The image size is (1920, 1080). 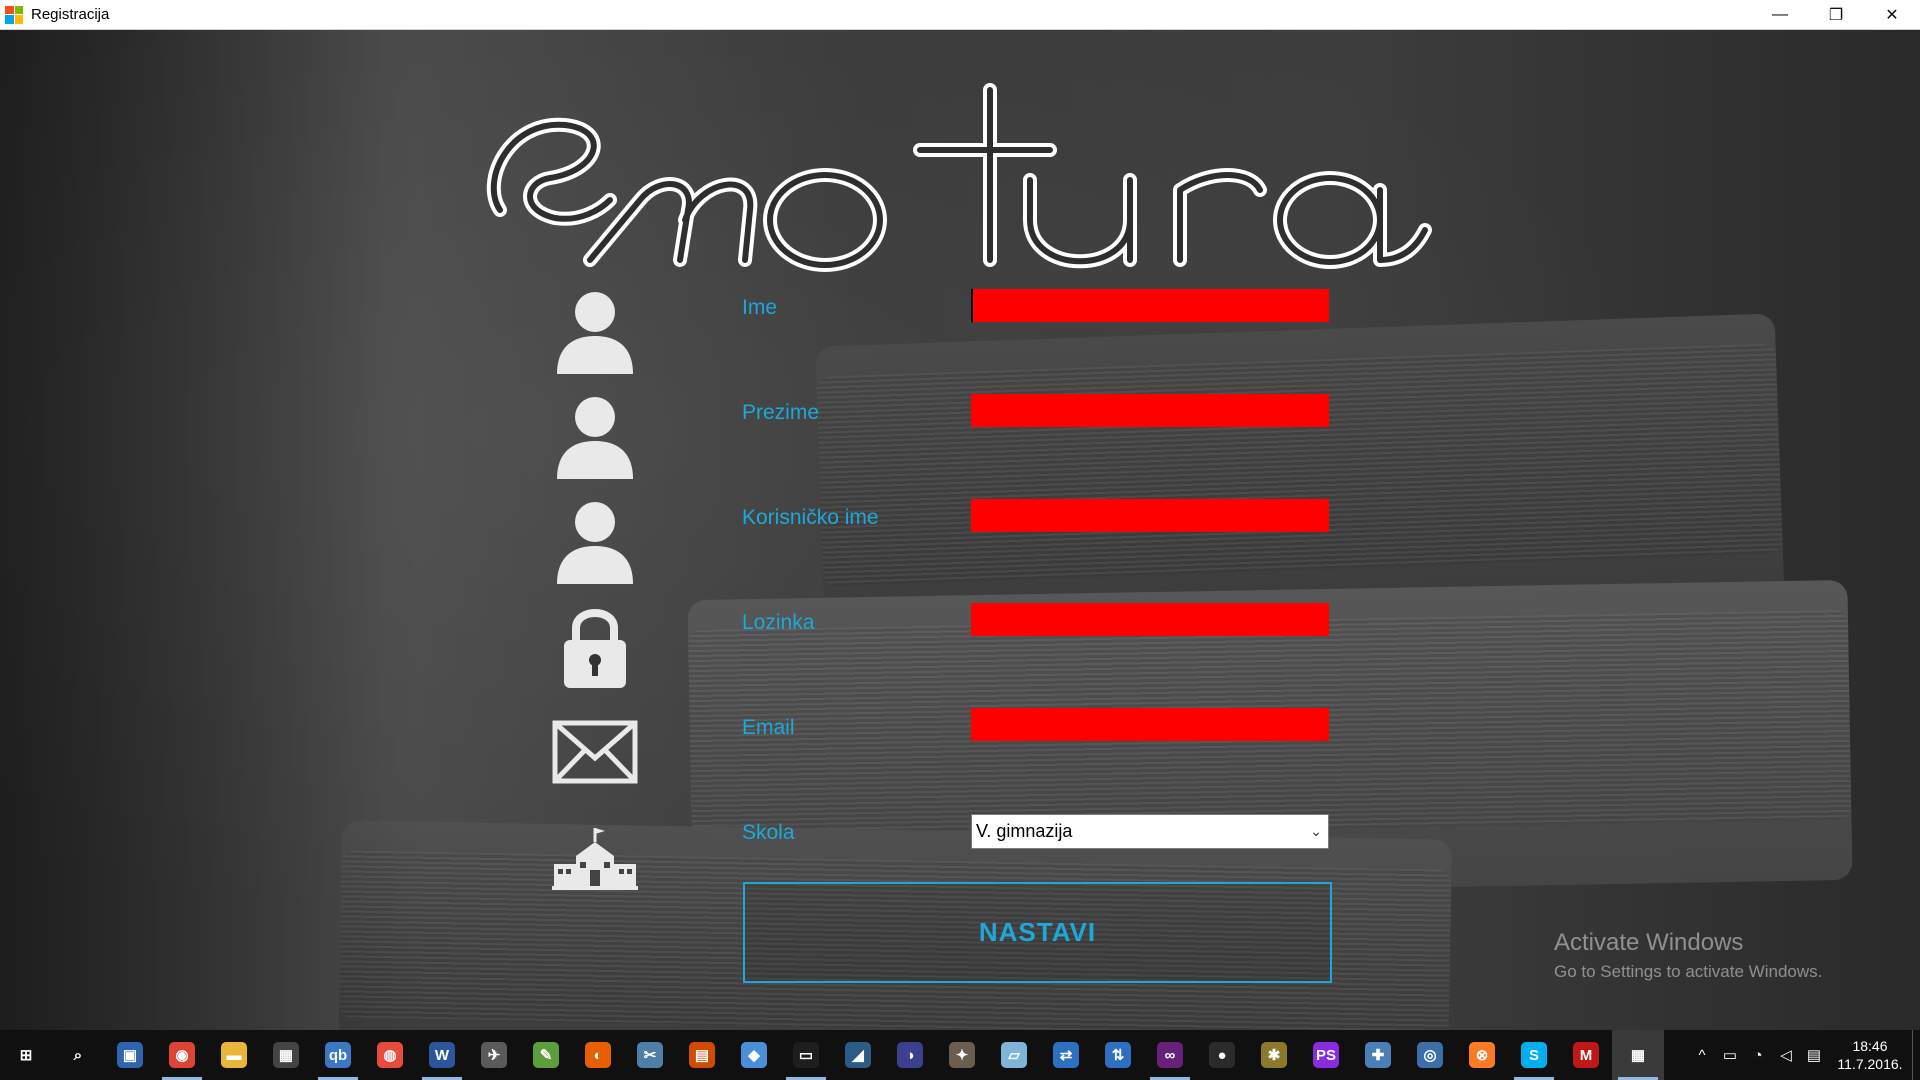 I want to click on ematura-logo: ematura, so click(x=959, y=177).